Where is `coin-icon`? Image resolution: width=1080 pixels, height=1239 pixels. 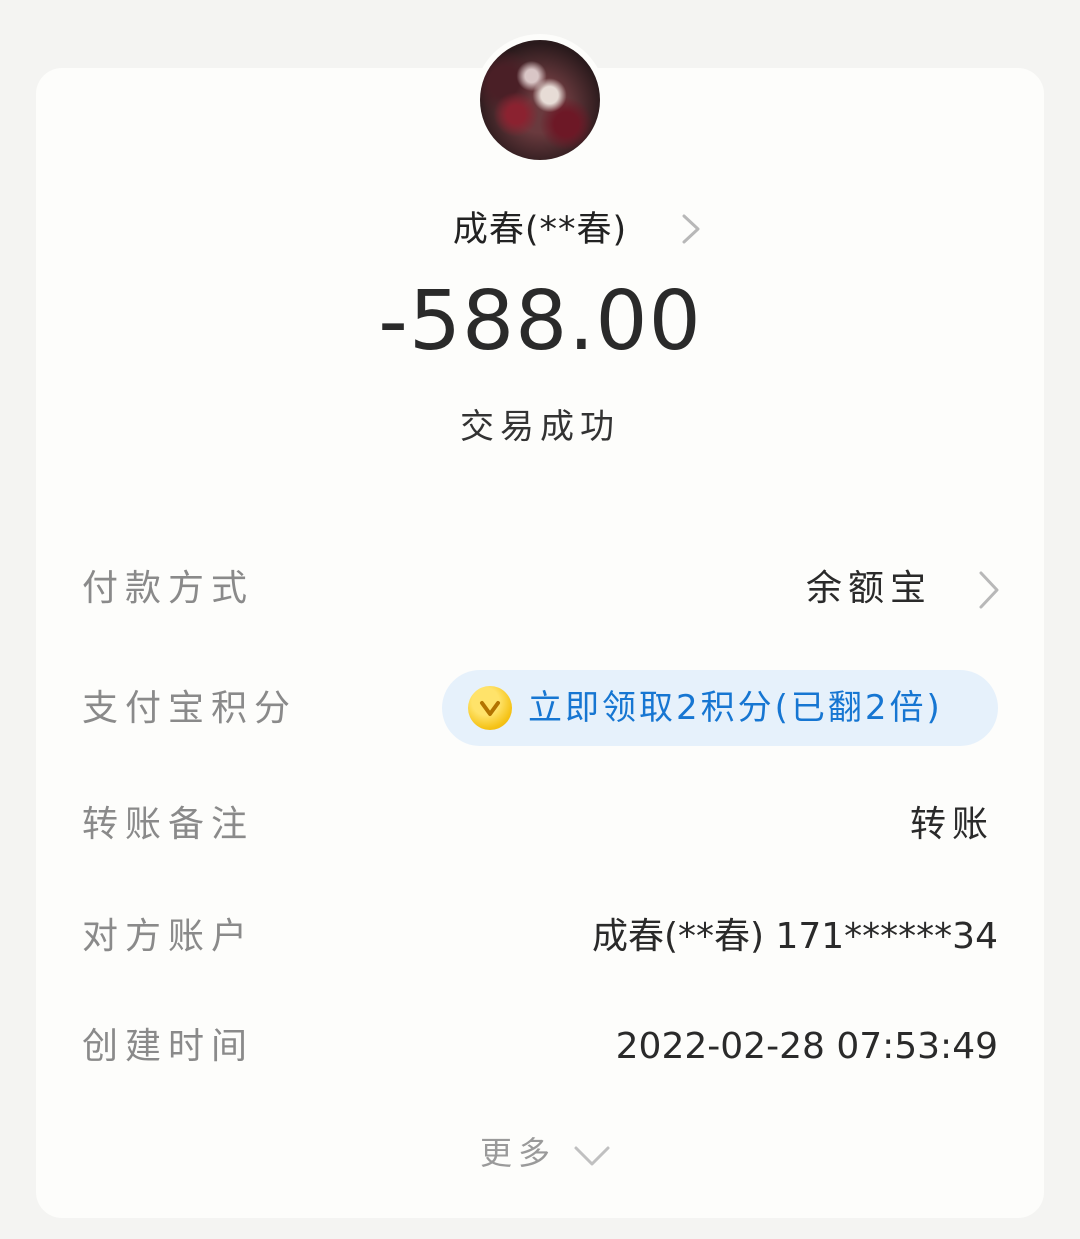
coin-icon is located at coordinates (490, 708).